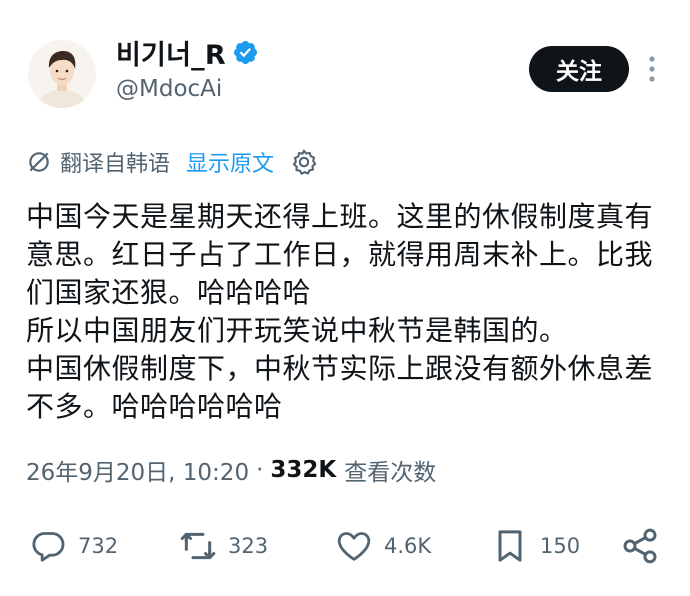 The height and width of the screenshot is (596, 690). Describe the element at coordinates (560, 546) in the screenshot. I see `bookmark-count: 150` at that location.